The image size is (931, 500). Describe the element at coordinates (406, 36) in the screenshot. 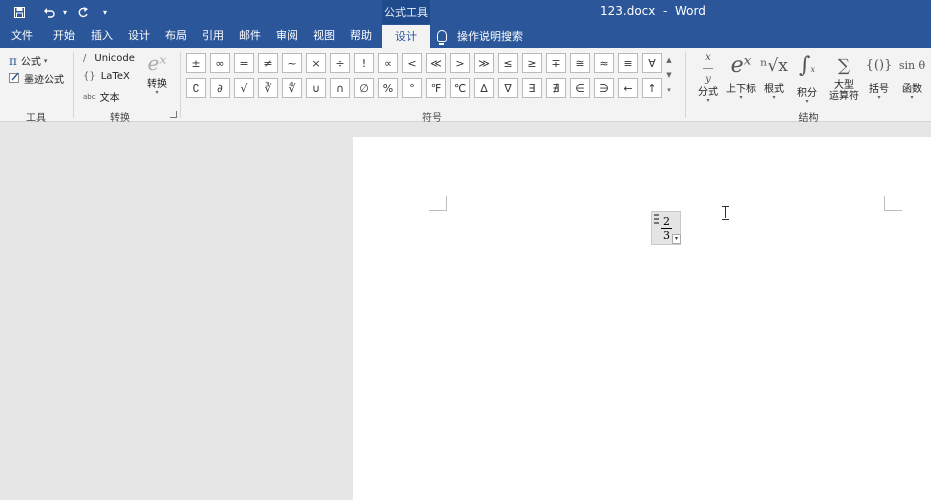

I see `tab-equation-design: 设计` at that location.